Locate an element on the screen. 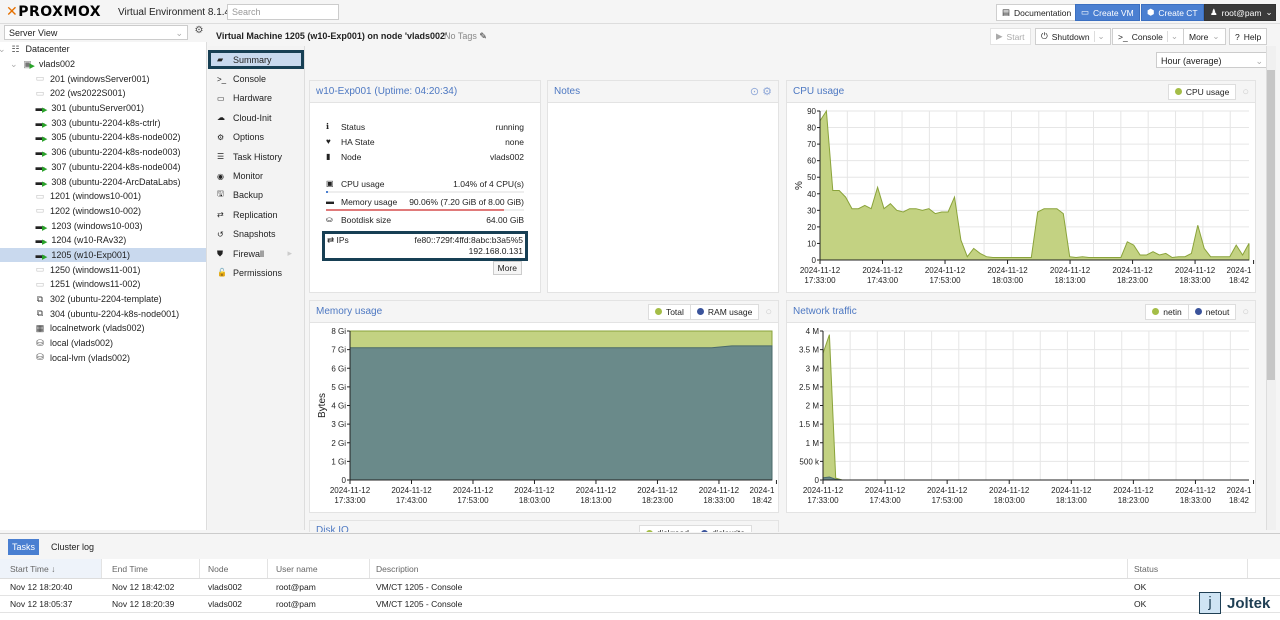 The width and height of the screenshot is (1280, 620). menu-item-cloud-init: ☁ Cloud-Init is located at coordinates (256, 117).